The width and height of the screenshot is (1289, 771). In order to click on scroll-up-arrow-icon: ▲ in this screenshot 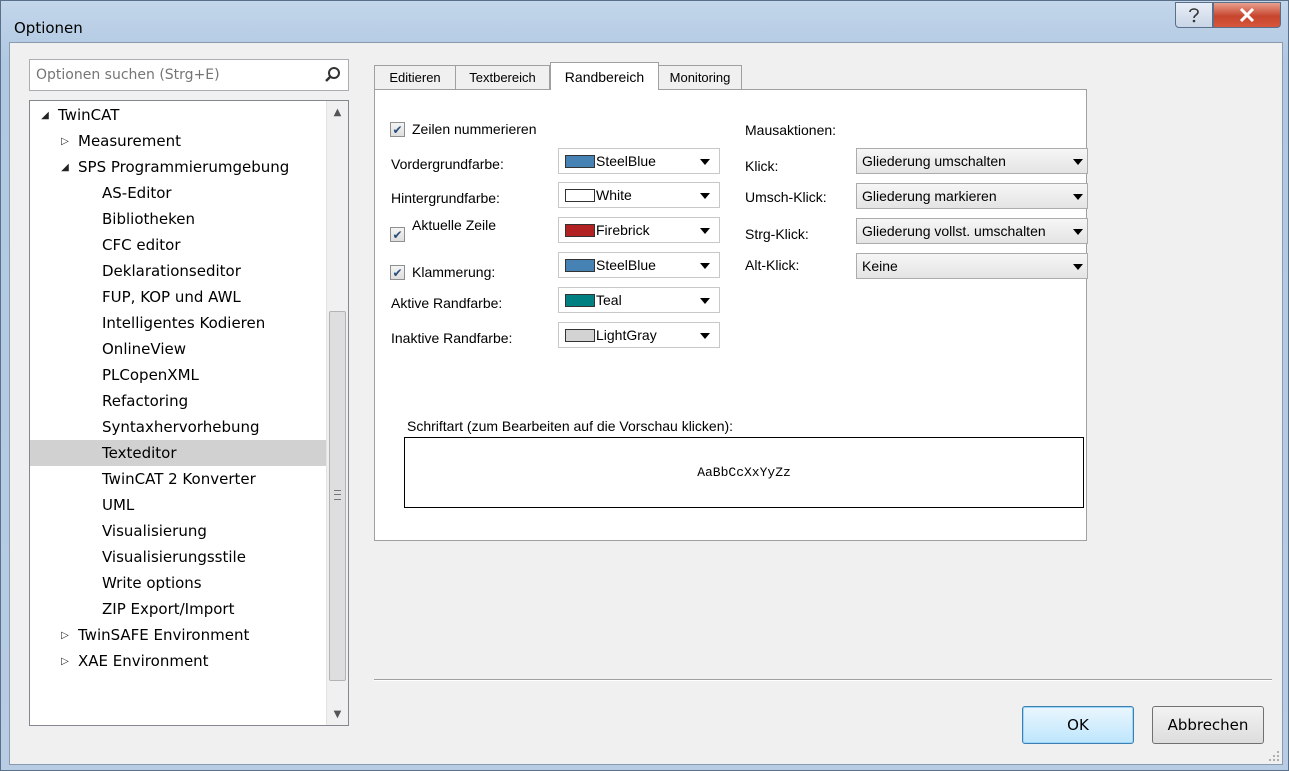, I will do `click(337, 112)`.